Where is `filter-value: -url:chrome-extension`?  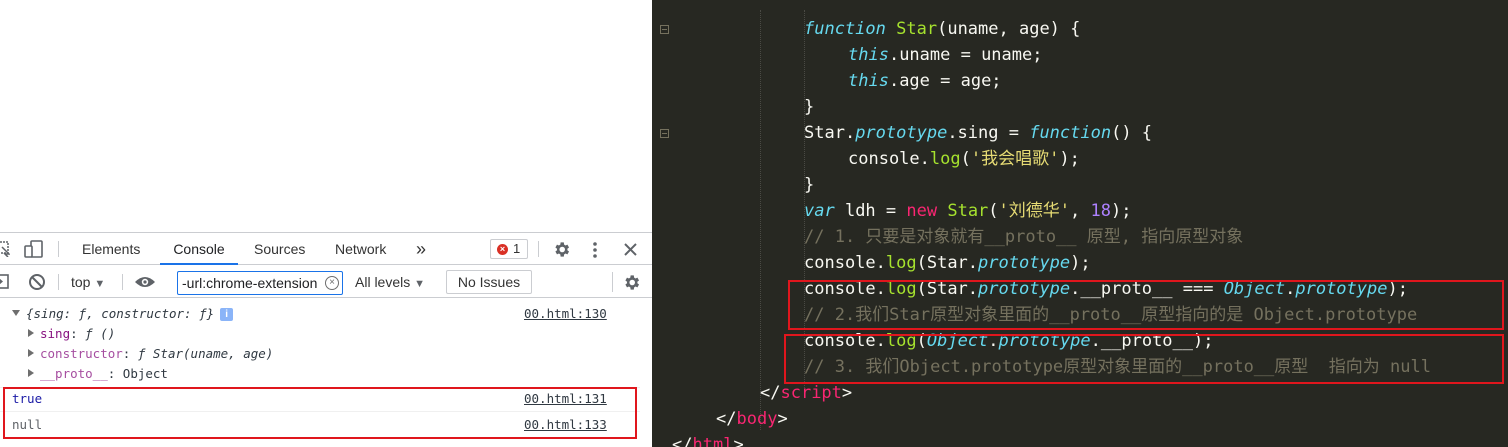 filter-value: -url:chrome-extension is located at coordinates (250, 283).